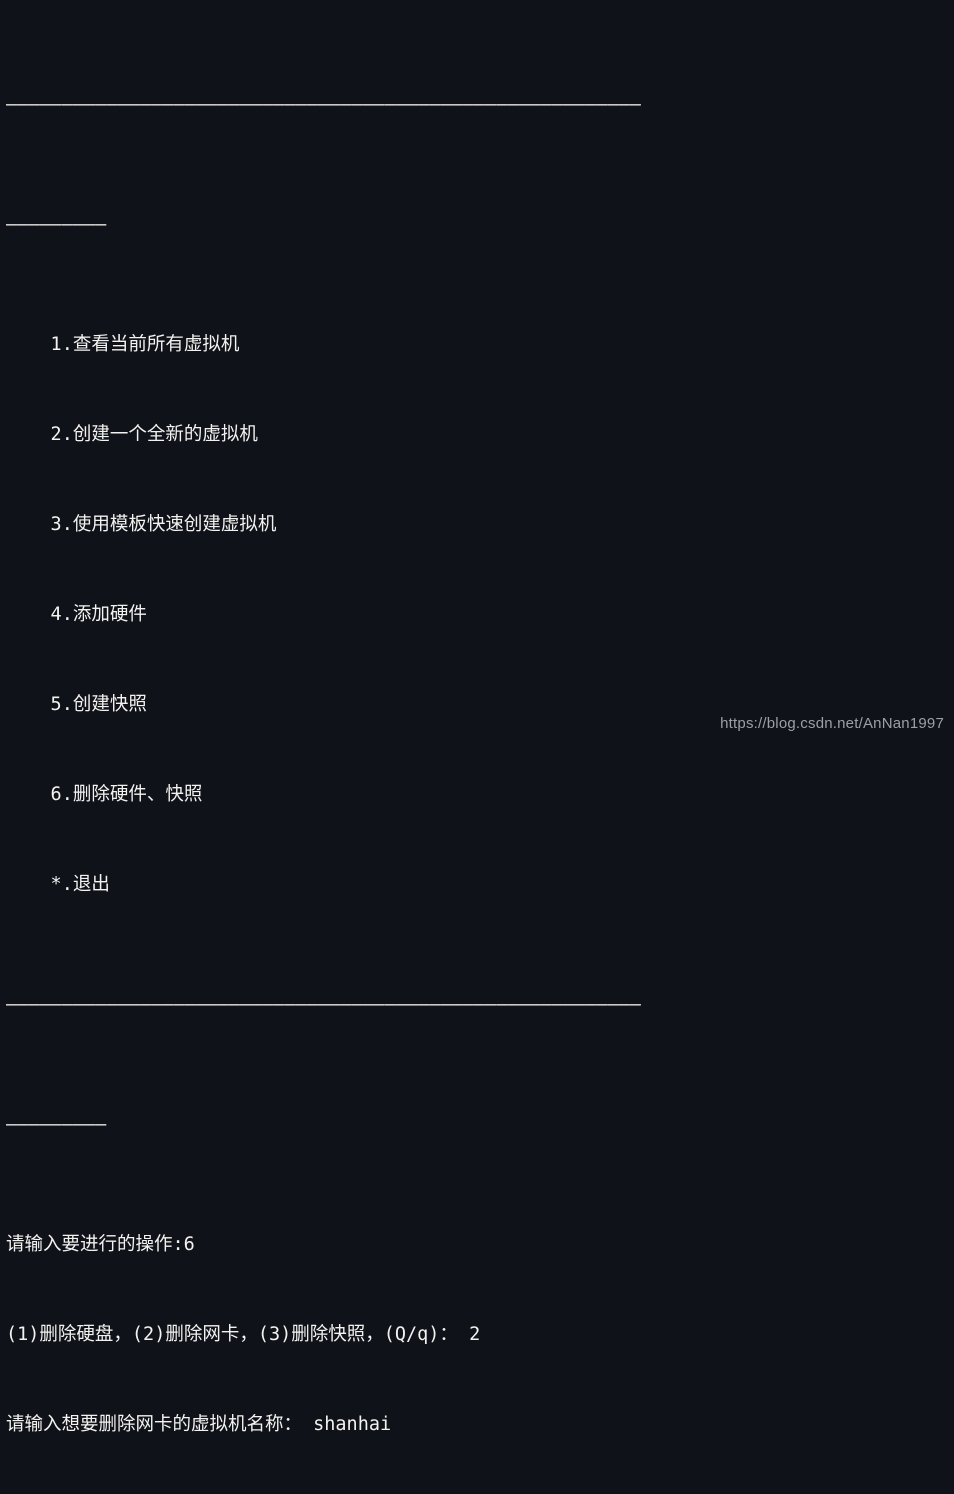 The image size is (954, 1494). What do you see at coordinates (243, 1334) in the screenshot?
I see `prompt-submenu: (1)删除硬盘，(2)删除网卡，(3)删除快照，(Q/q)： 2` at bounding box center [243, 1334].